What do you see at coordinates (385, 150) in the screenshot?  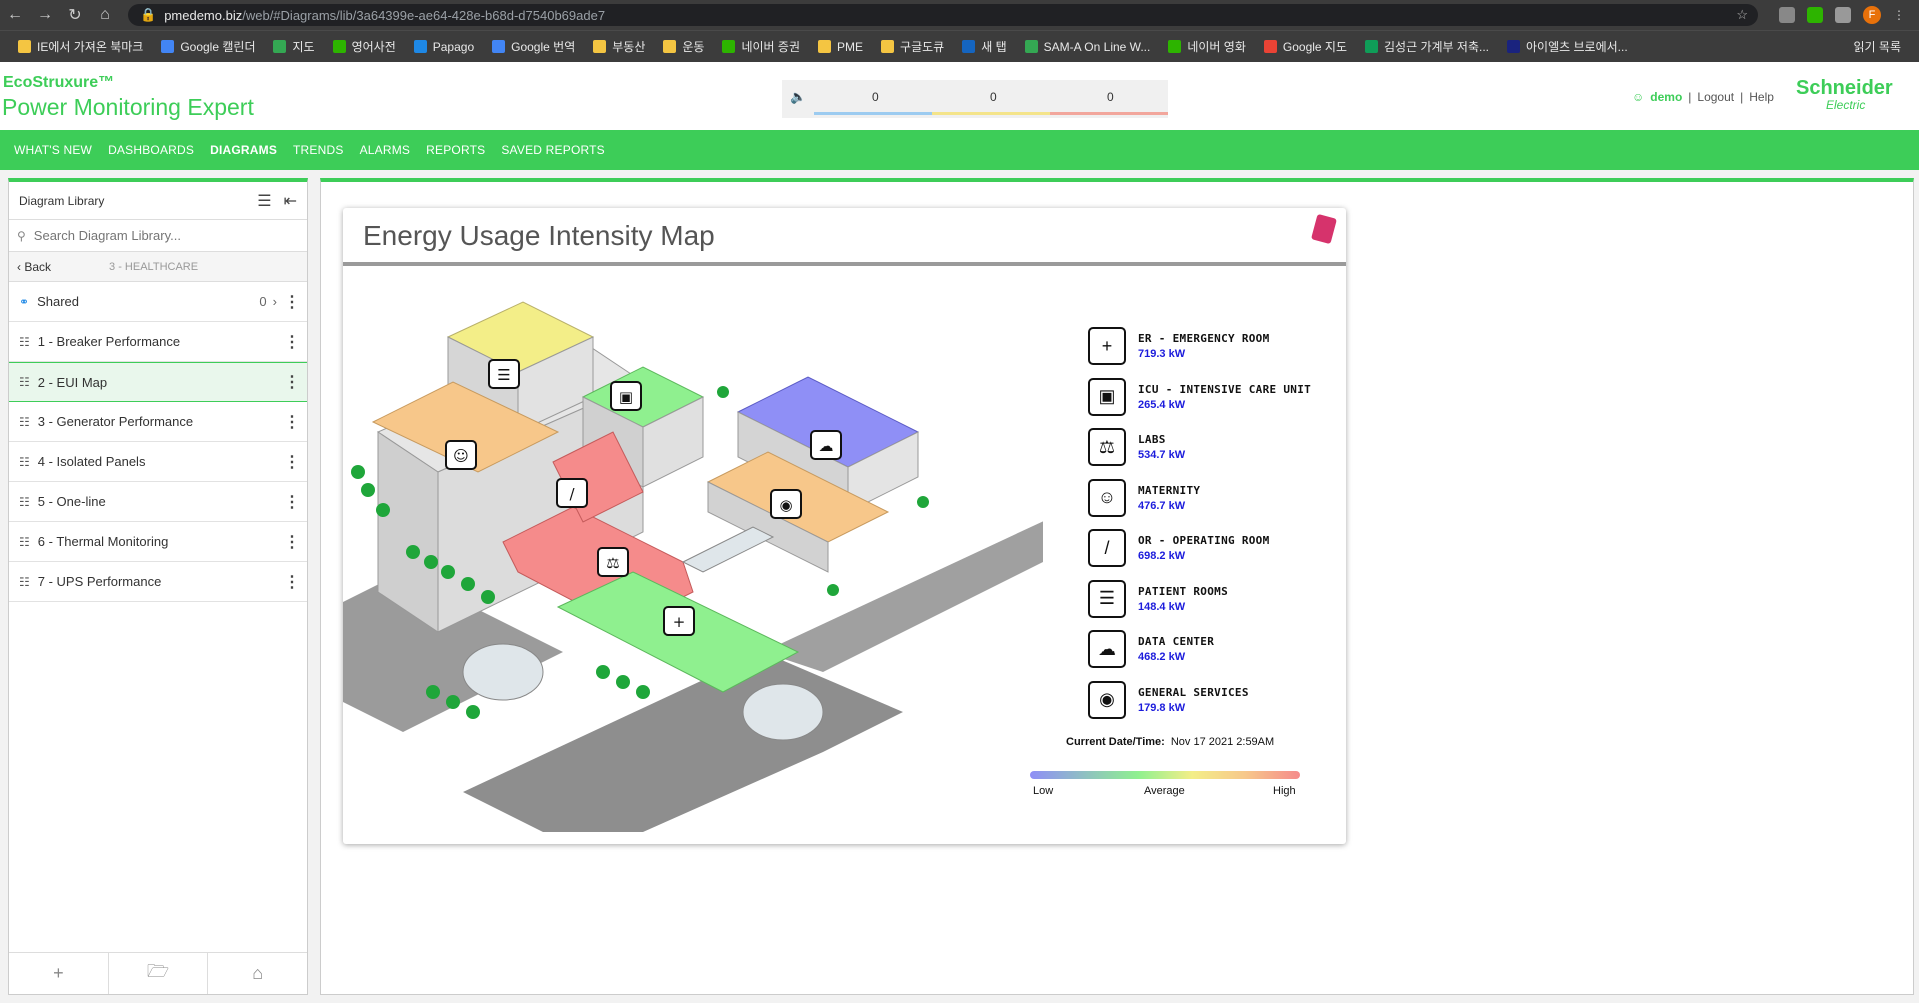 I see `nav-alarms: ALARMS` at bounding box center [385, 150].